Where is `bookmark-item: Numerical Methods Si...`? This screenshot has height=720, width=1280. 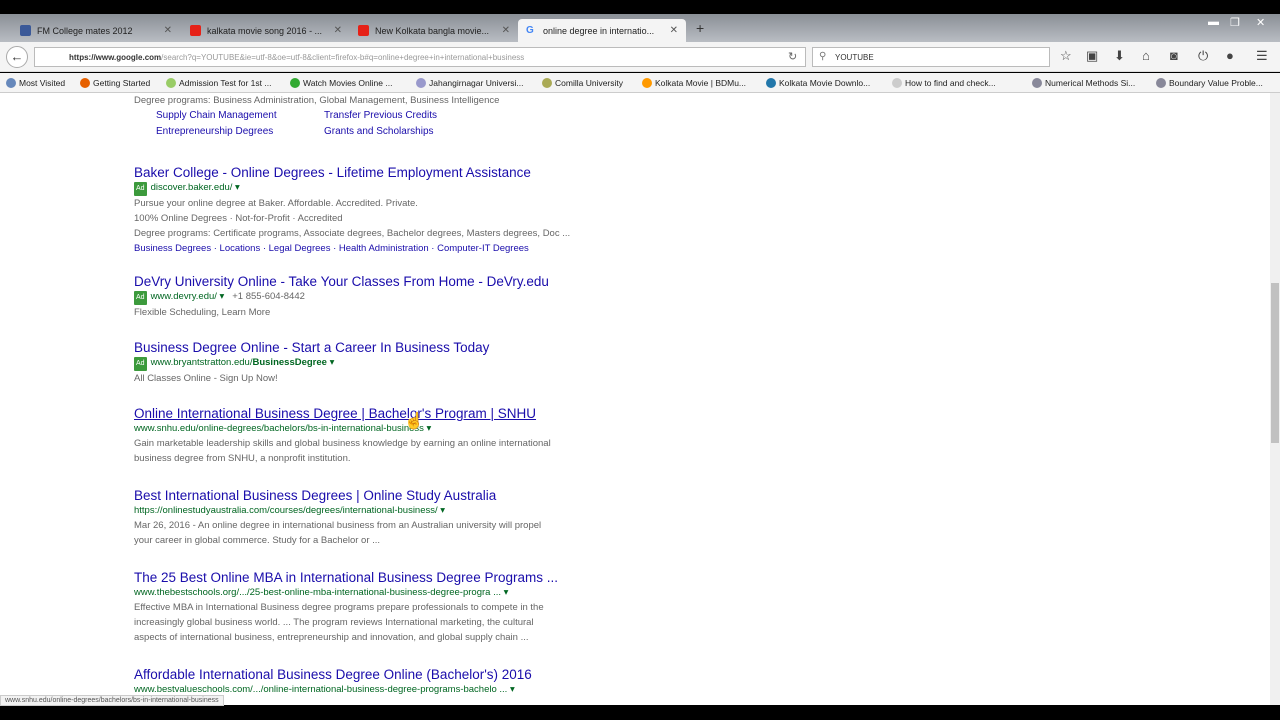 bookmark-item: Numerical Methods Si... is located at coordinates (1083, 83).